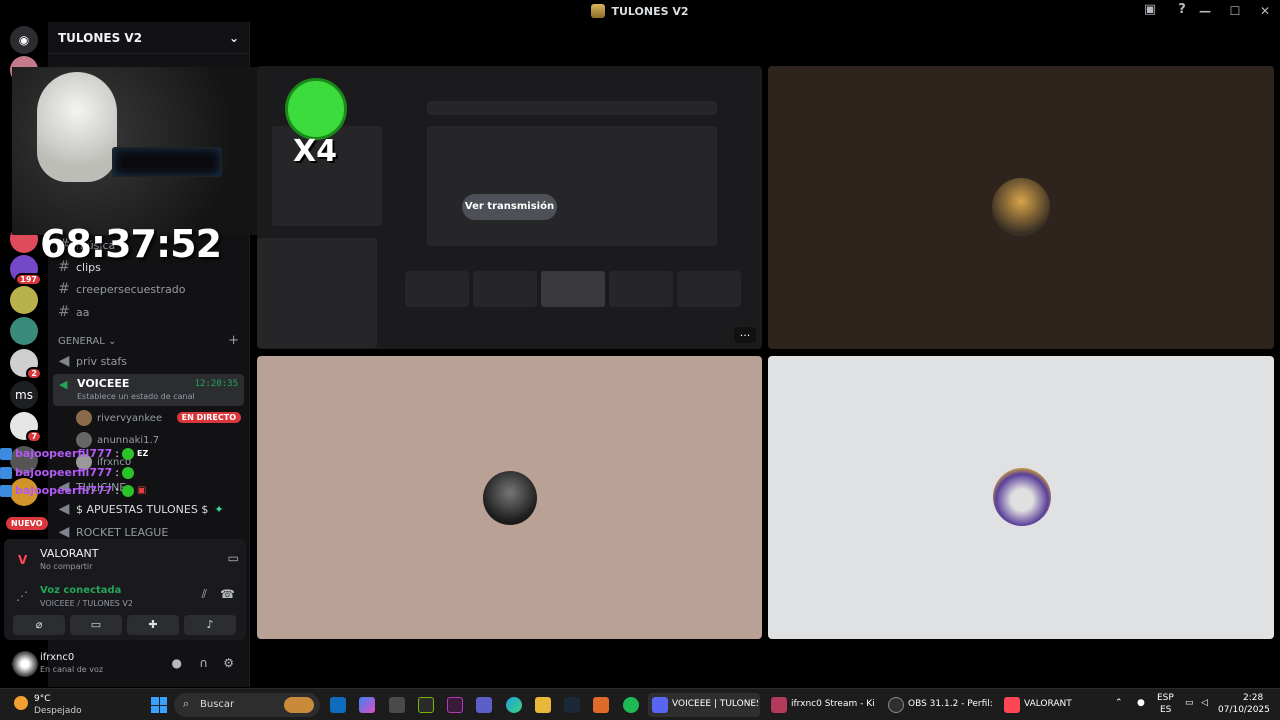 The image size is (1280, 720). Describe the element at coordinates (572, 705) in the screenshot. I see `steam-icon` at that location.